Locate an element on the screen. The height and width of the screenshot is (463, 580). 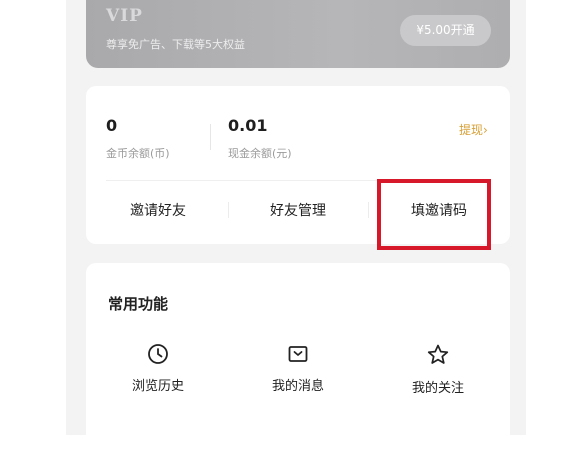
feature-messages-label: 我的消息 is located at coordinates (297, 386).